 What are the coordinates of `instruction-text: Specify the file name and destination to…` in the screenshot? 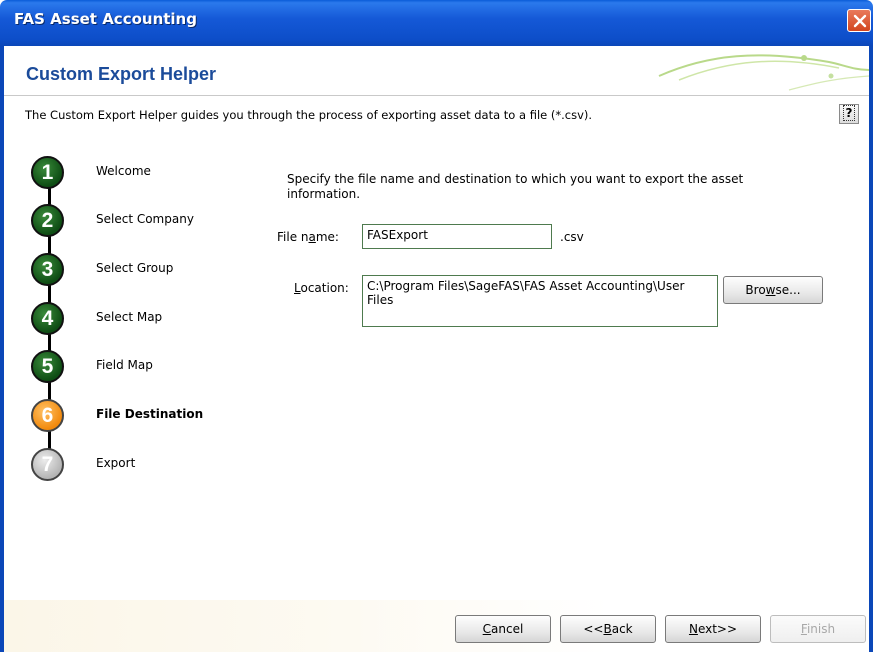 It's located at (515, 186).